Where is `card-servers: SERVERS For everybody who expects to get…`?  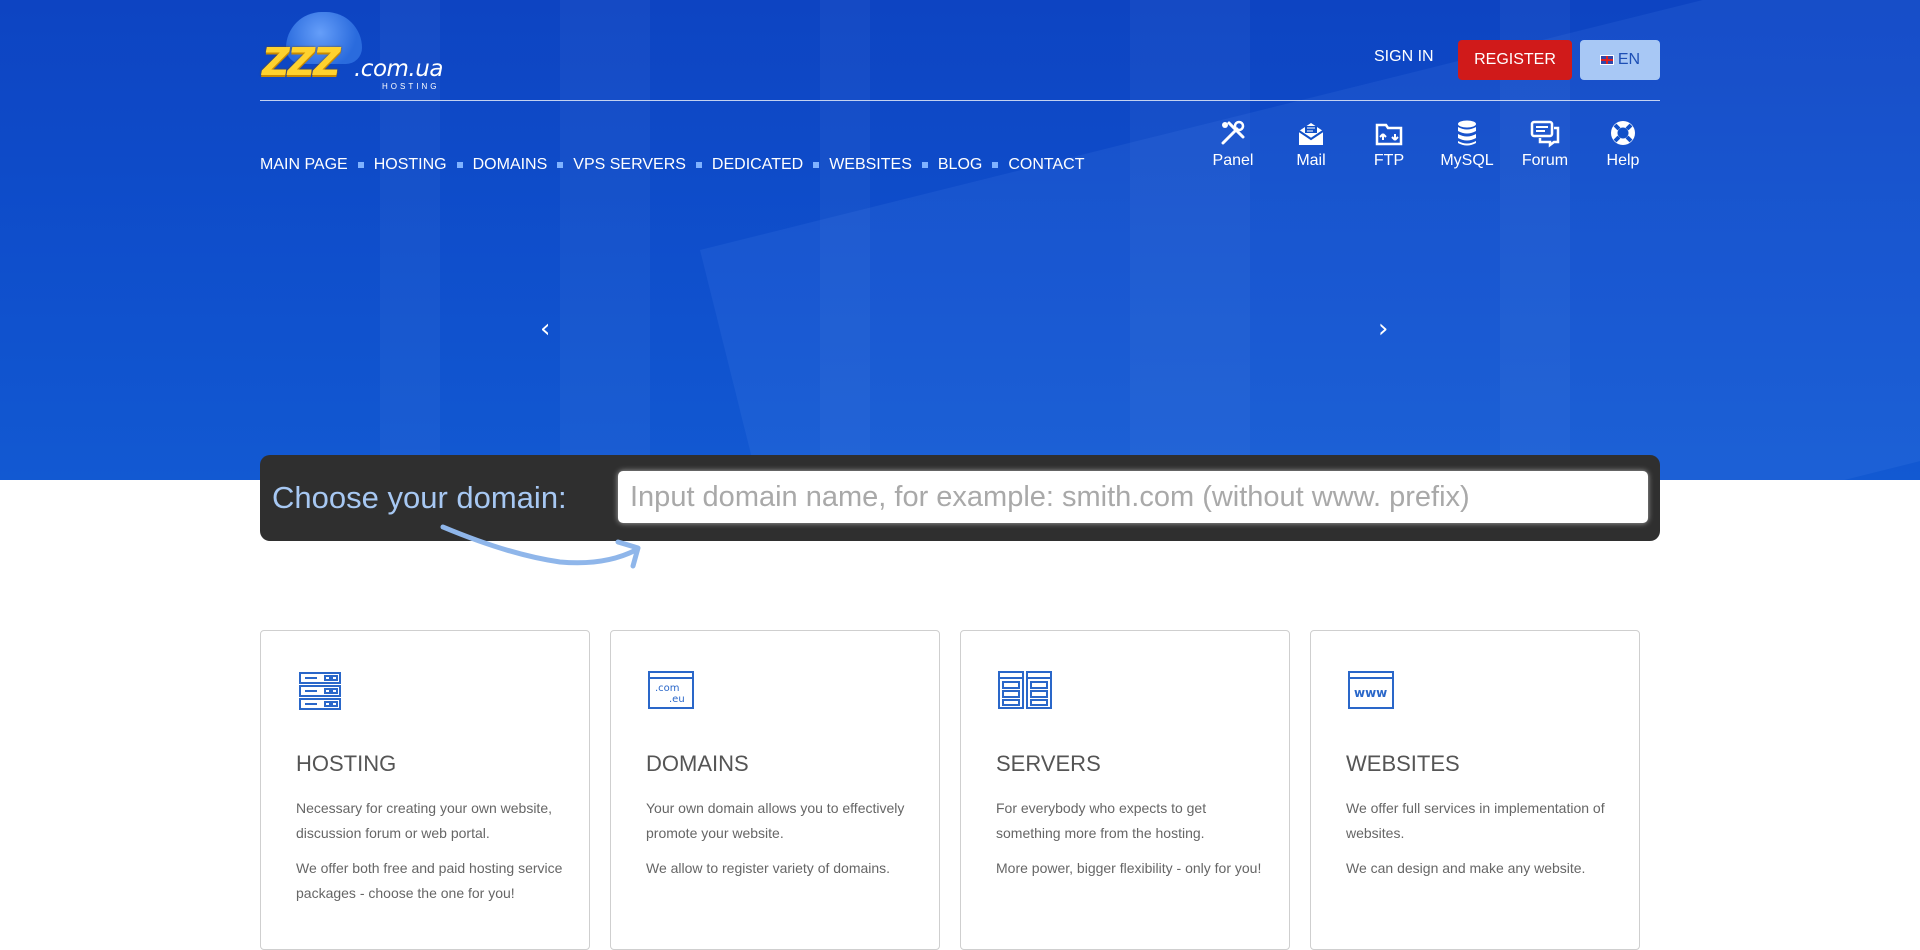
card-servers: SERVERS For everybody who expects to get… is located at coordinates (1125, 790).